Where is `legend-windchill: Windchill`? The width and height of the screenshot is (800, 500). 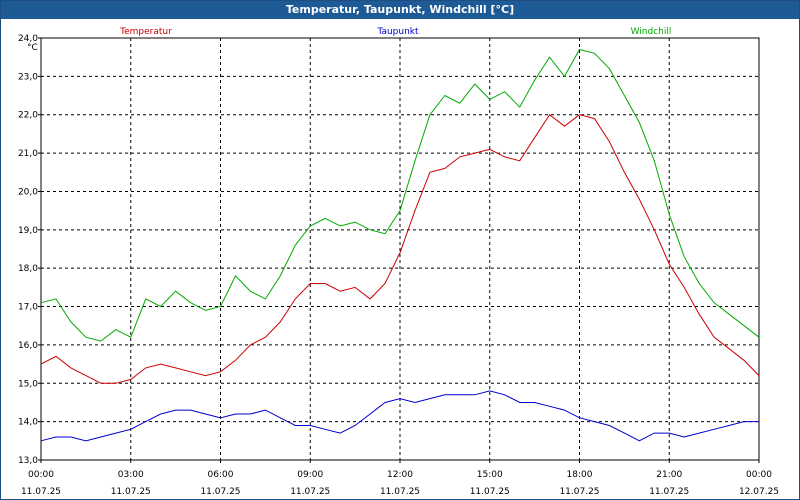 legend-windchill: Windchill is located at coordinates (651, 32).